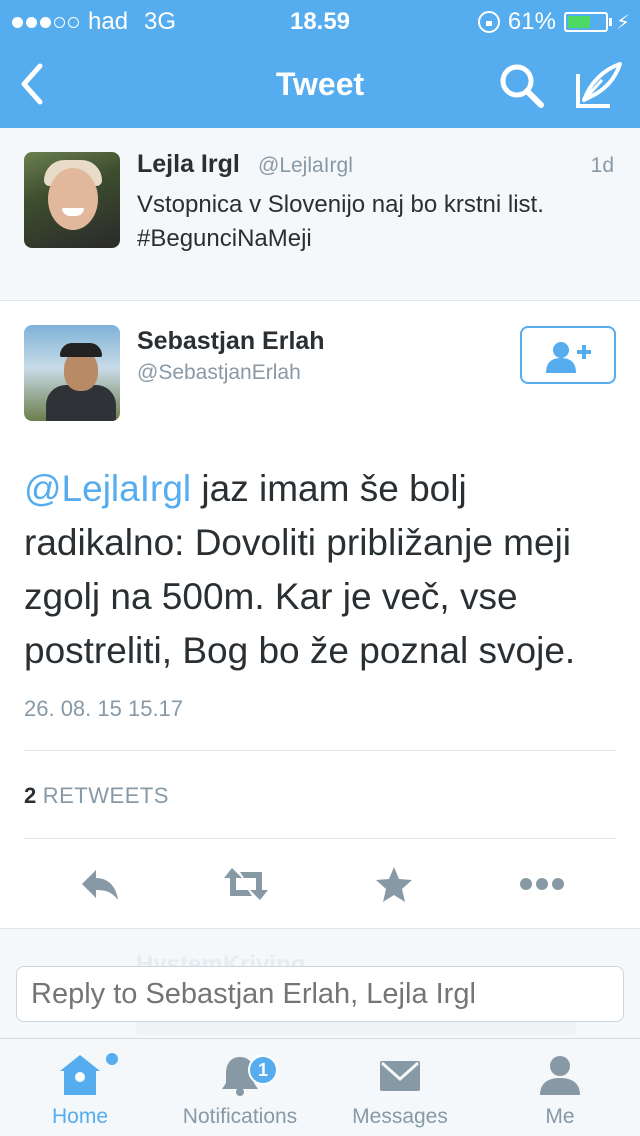  I want to click on rotation-lock-icon, so click(488, 22).